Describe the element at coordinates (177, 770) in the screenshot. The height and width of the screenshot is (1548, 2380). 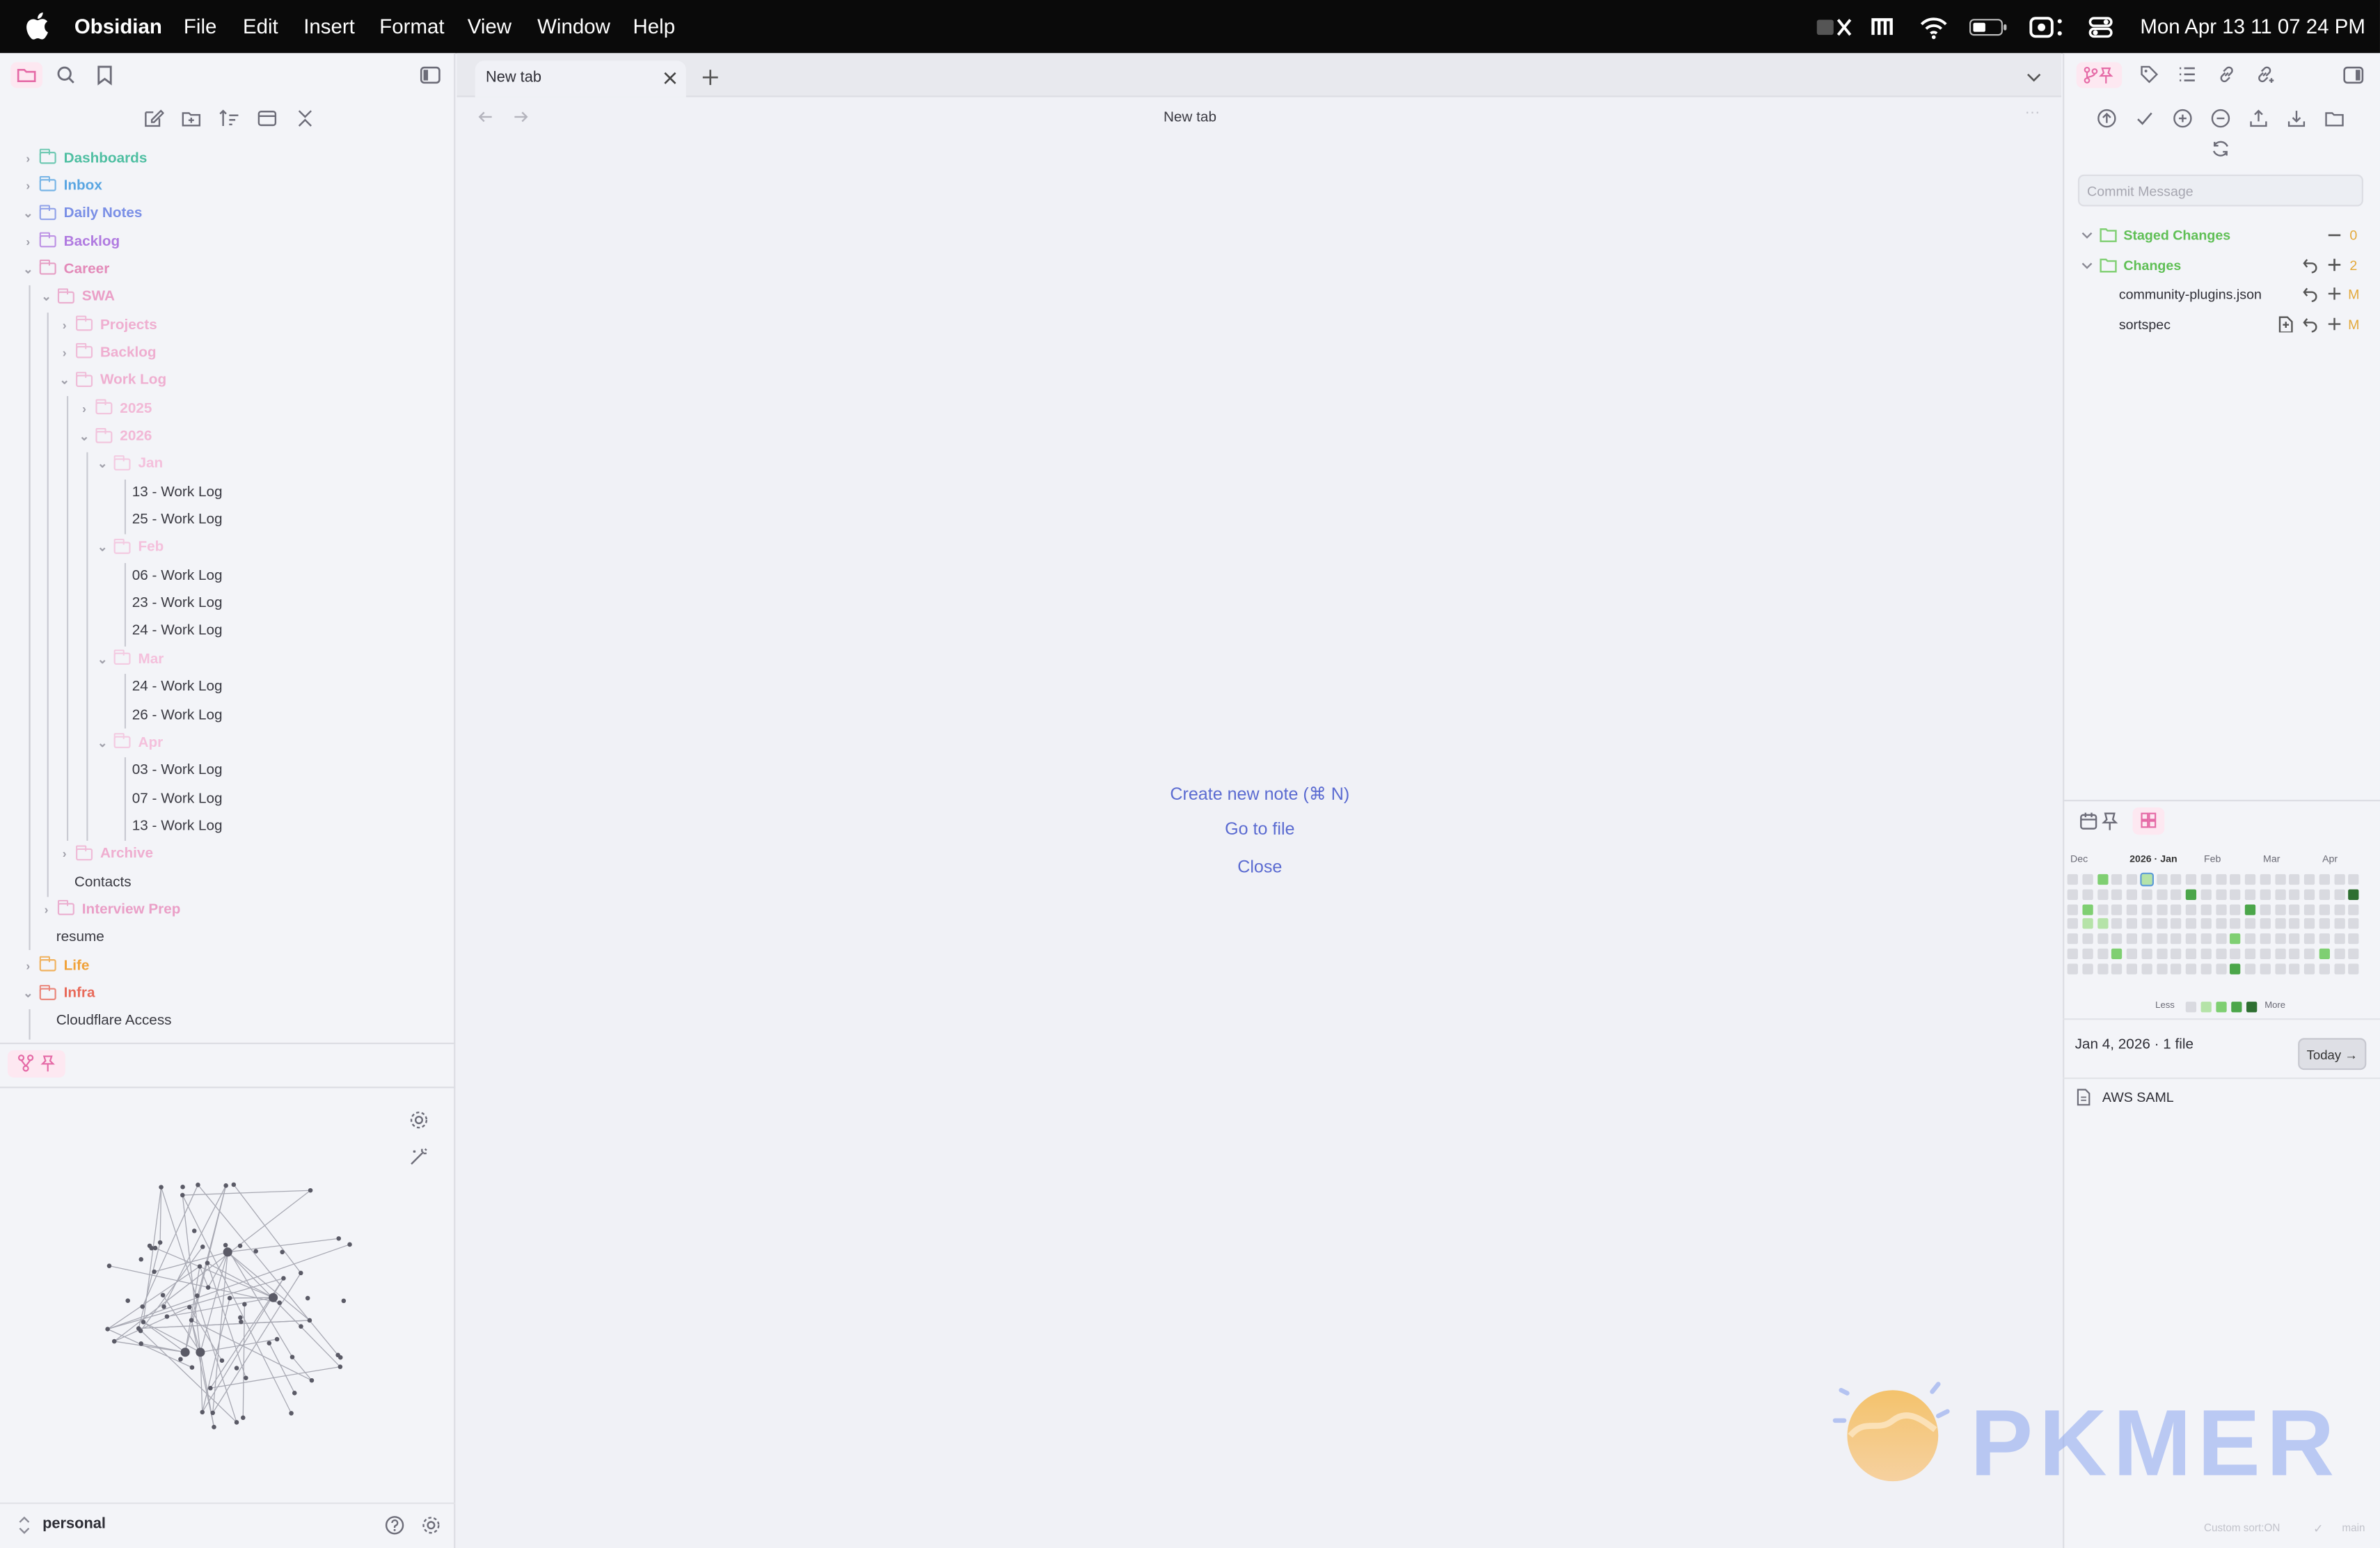
I see `file-item: 03 - Work Log` at that location.